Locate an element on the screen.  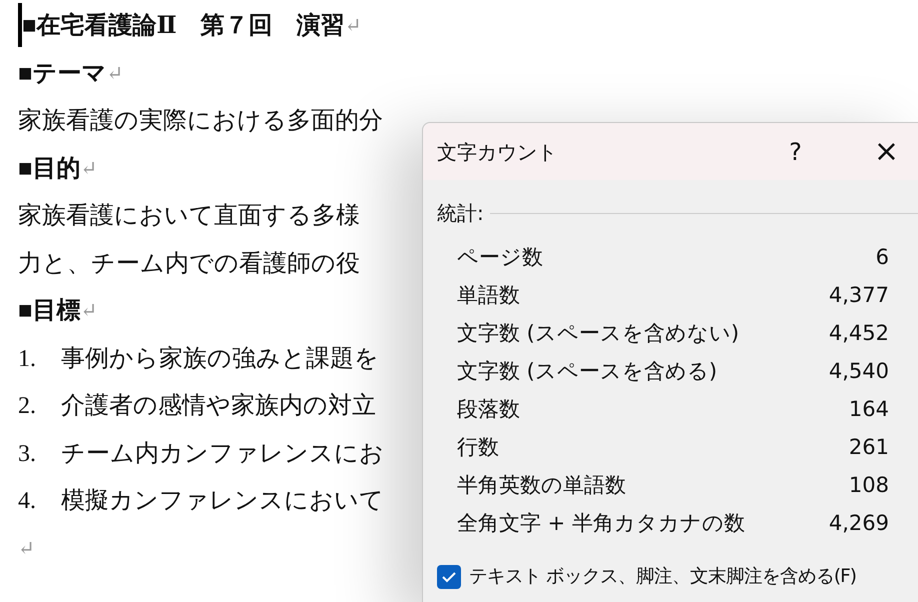
heading-text: ■在宅看護論Ⅱ 第７回 演習 is located at coordinates (183, 26).